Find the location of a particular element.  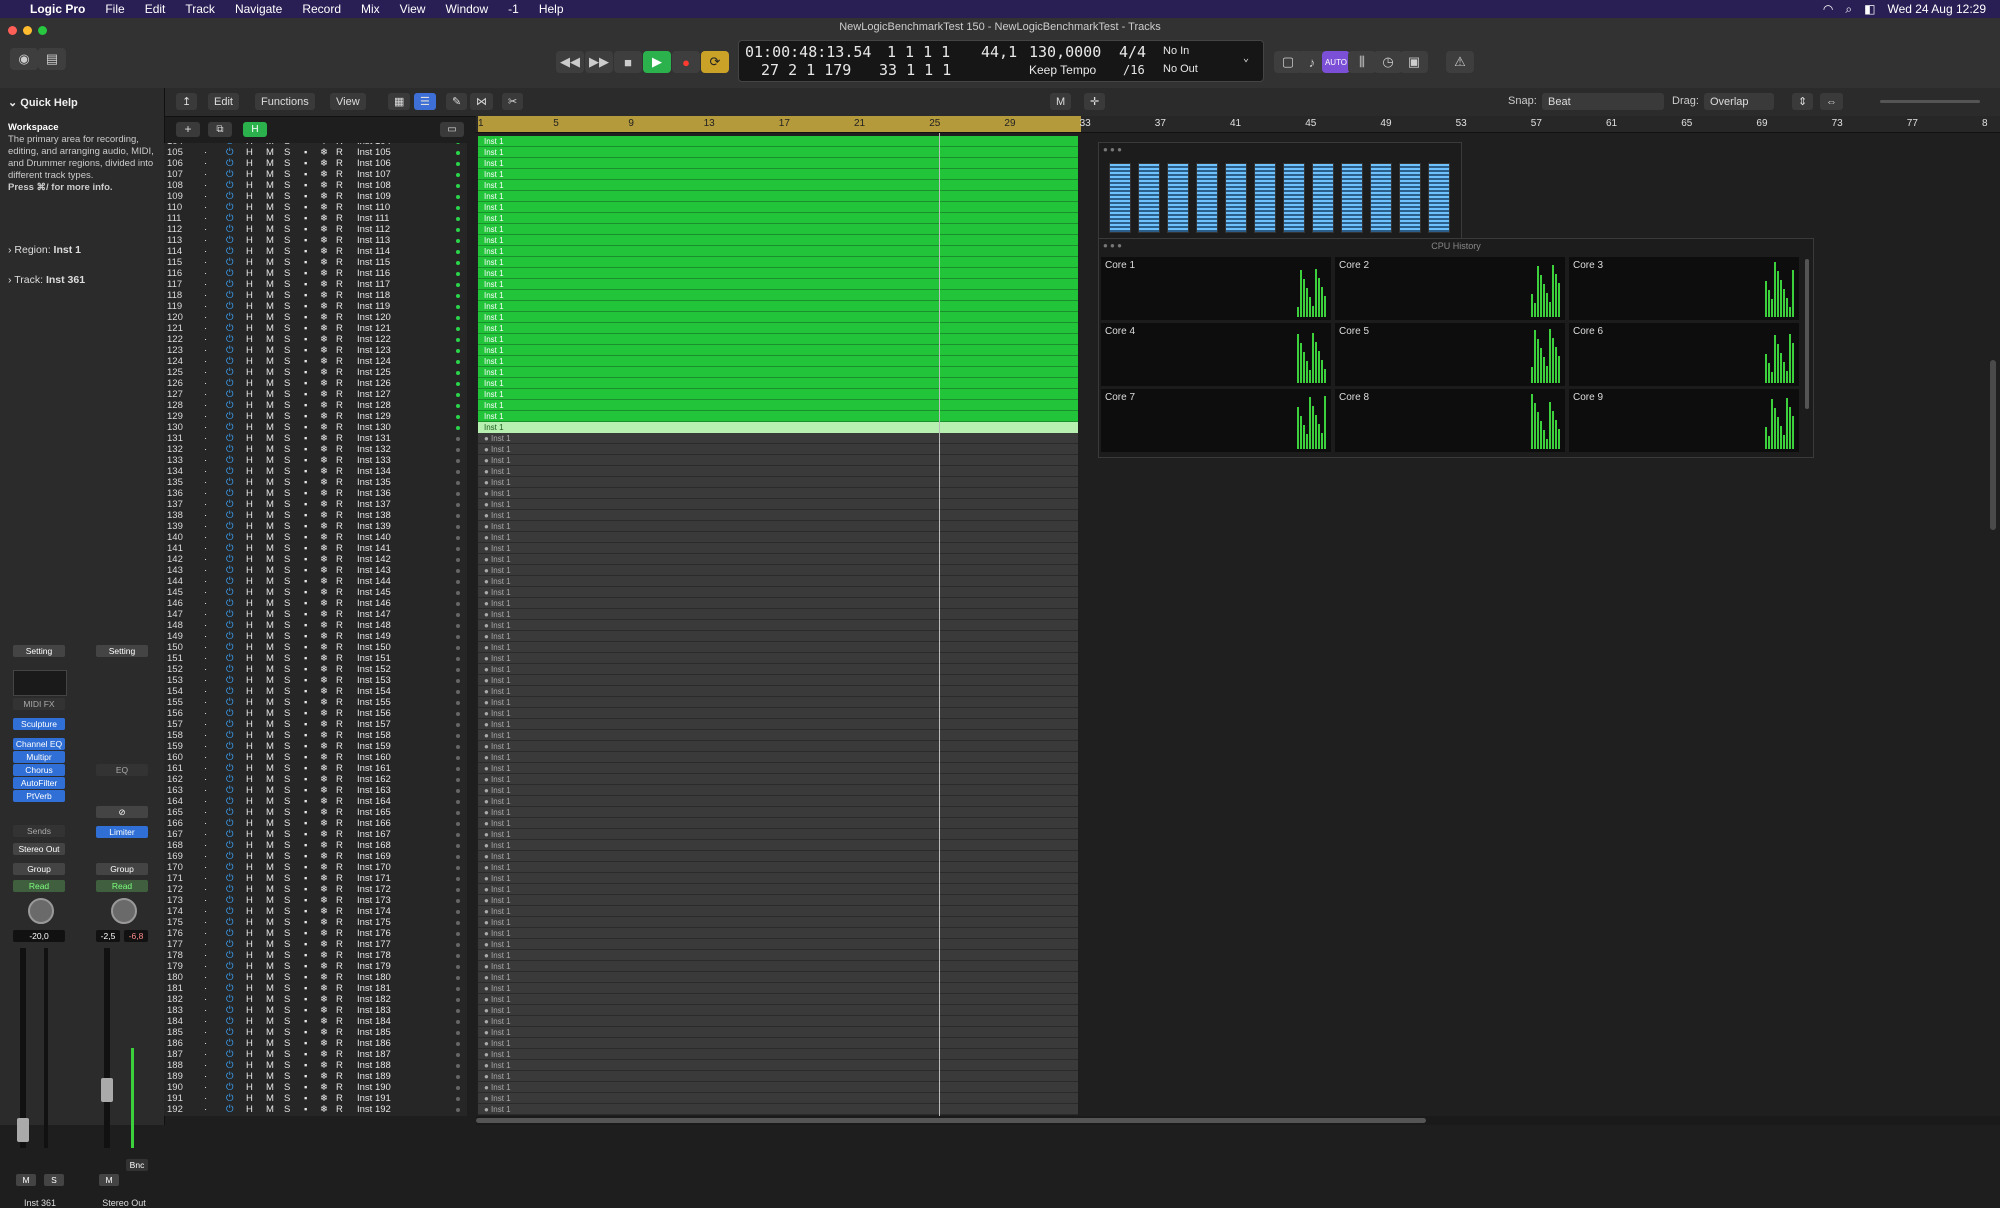

track-row: 127 · ⏻ H M S ▪ ❄ R Inst 127 is located at coordinates (315, 394).